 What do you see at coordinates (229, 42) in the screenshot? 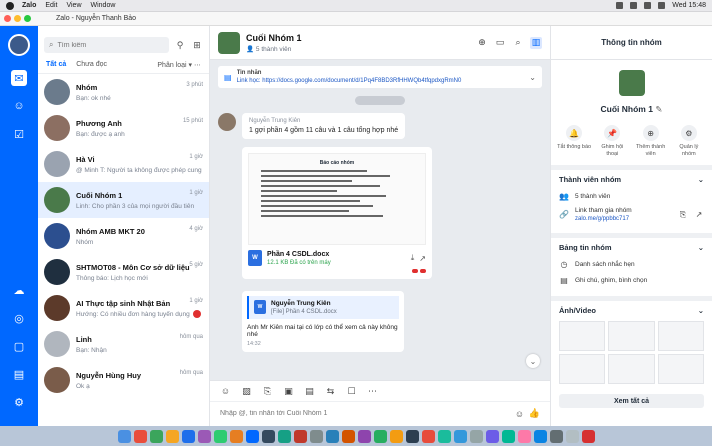
I see `group-avatar` at bounding box center [229, 42].